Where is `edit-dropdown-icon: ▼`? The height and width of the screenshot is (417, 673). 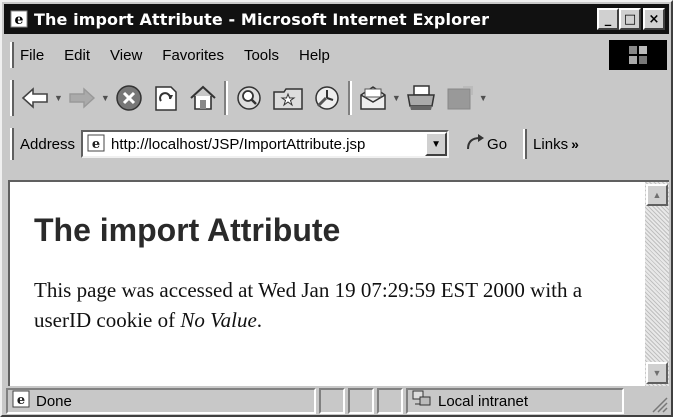
edit-dropdown-icon: ▼ is located at coordinates (483, 98).